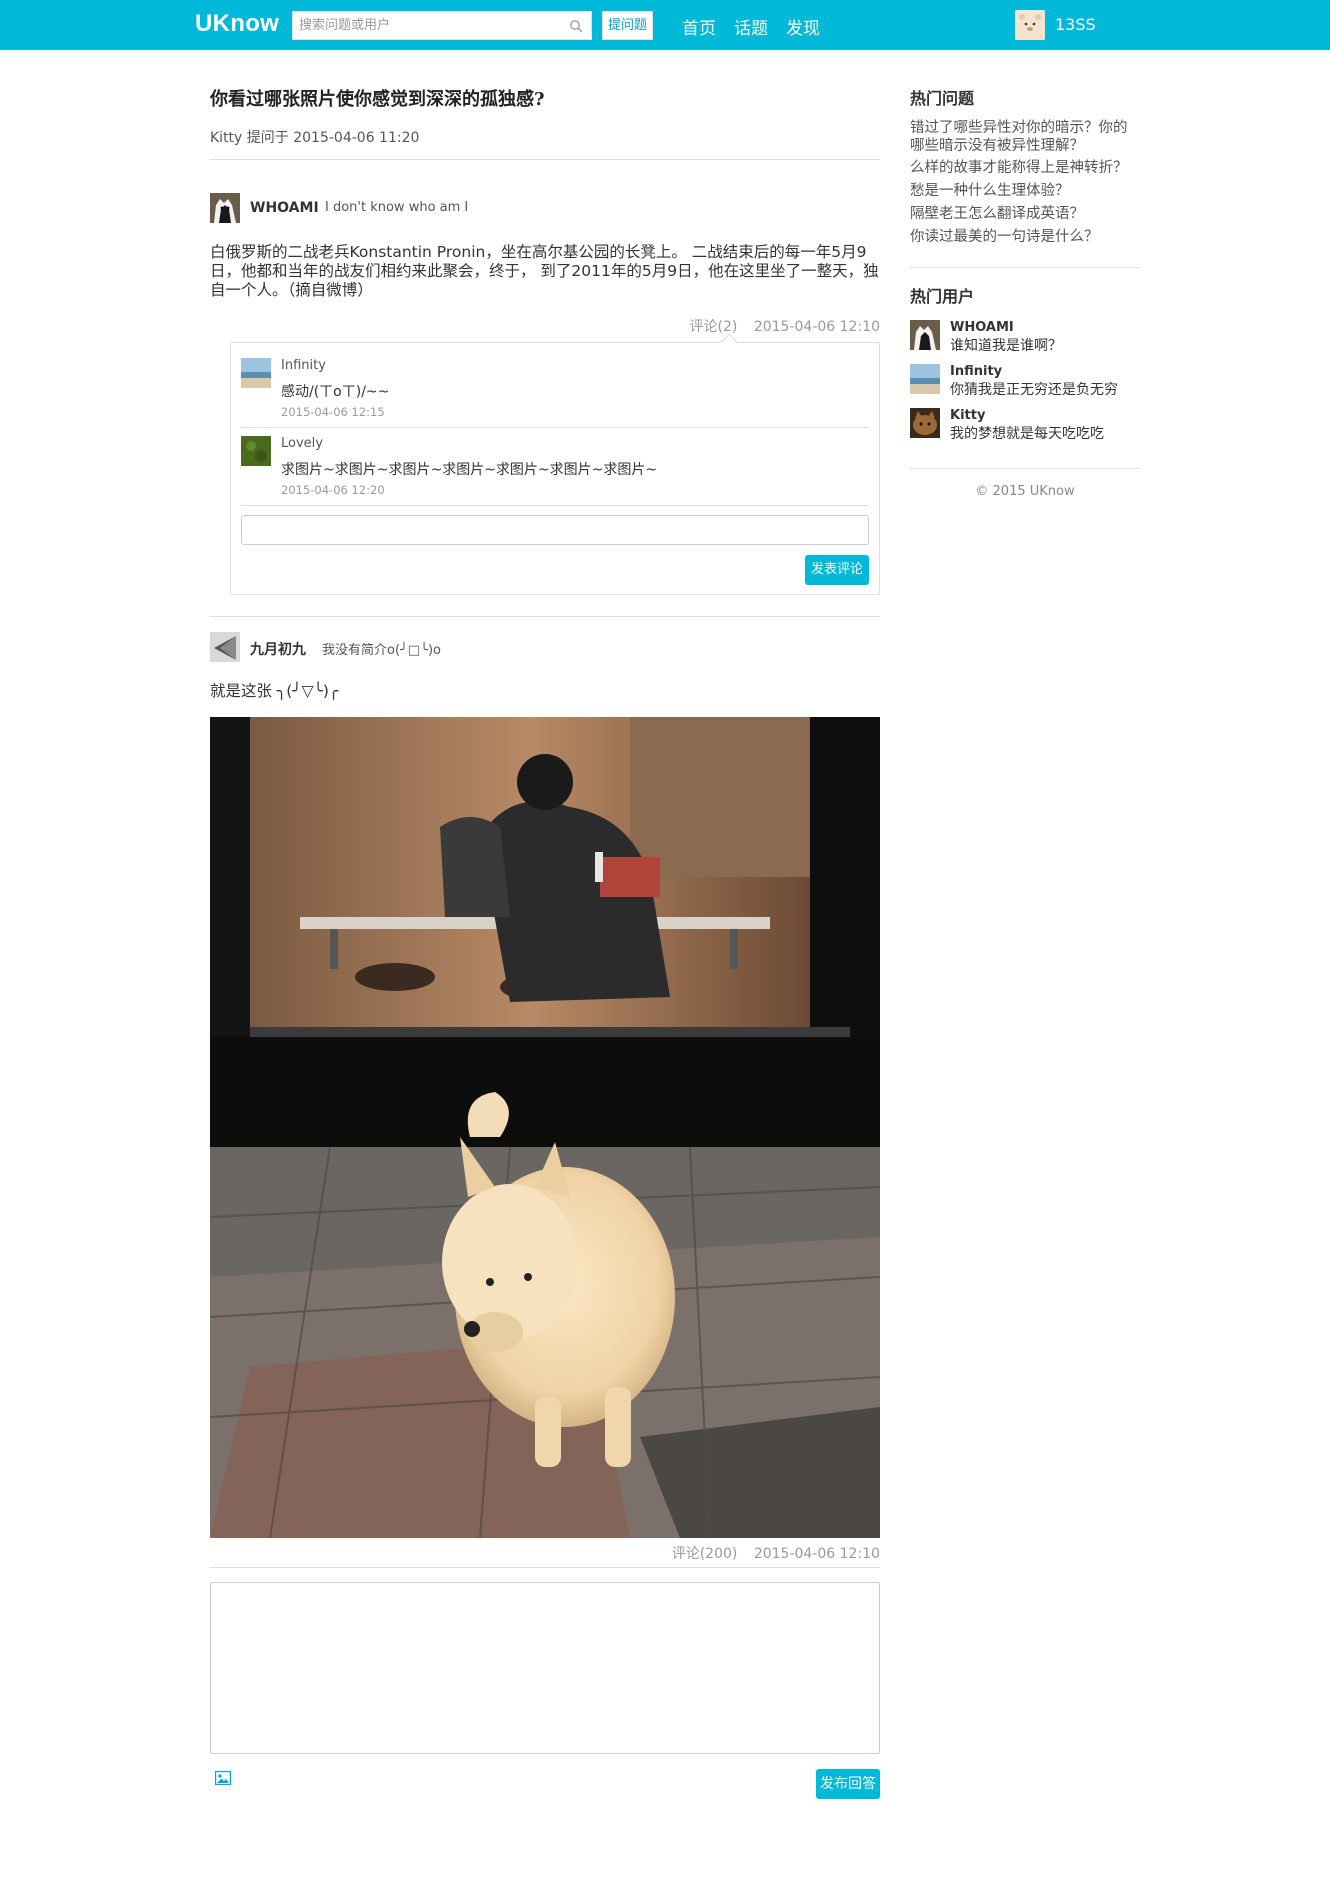  What do you see at coordinates (302, 443) in the screenshot?
I see `comment-author: Lovely` at bounding box center [302, 443].